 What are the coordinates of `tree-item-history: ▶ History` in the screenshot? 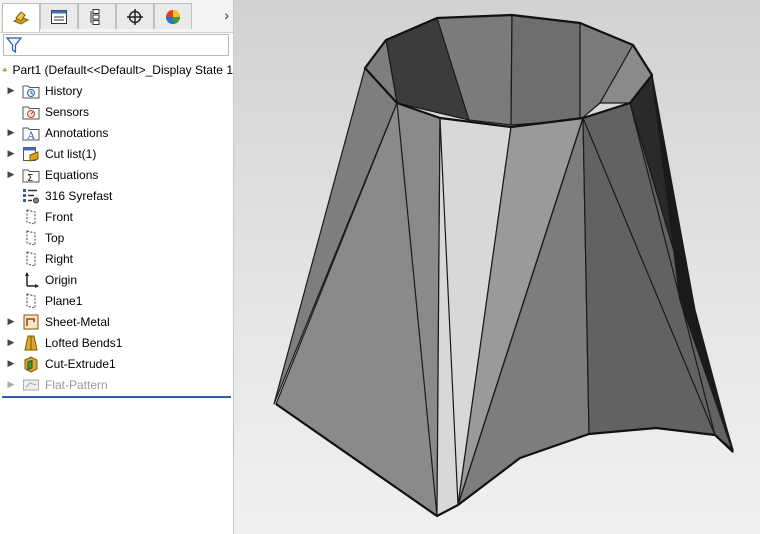 It's located at (116, 90).